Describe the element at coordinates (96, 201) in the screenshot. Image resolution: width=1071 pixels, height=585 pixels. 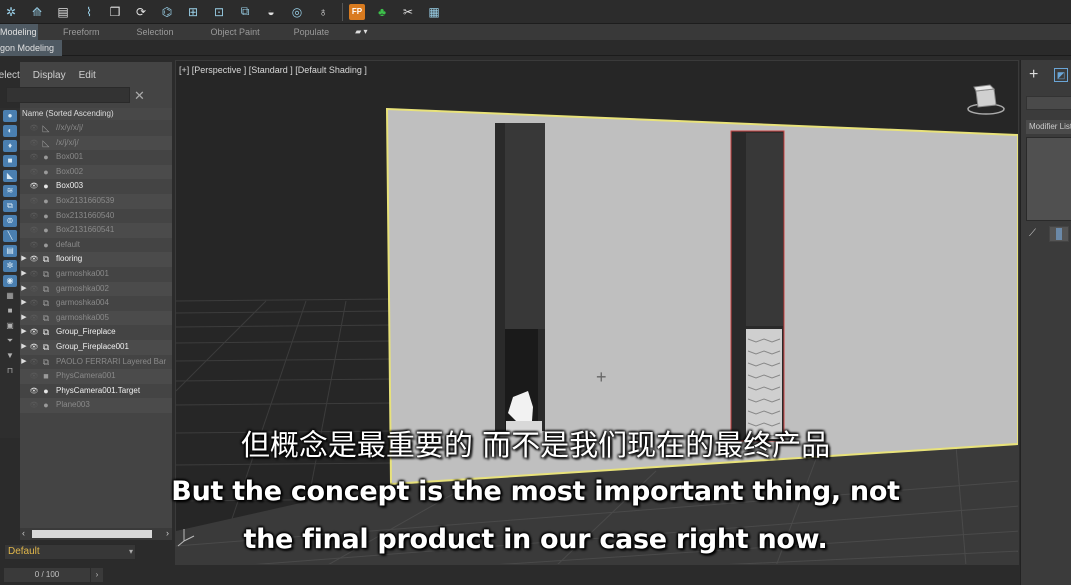
I see `explorer-row: 👁 ● Box2131660539` at that location.